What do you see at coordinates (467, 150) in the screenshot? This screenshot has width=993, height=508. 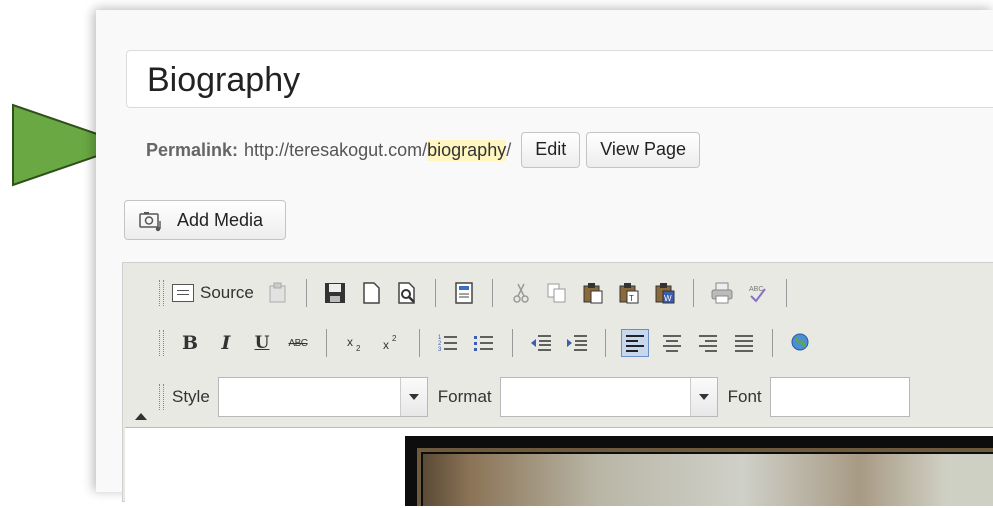 I see `permalink-slug: biography` at bounding box center [467, 150].